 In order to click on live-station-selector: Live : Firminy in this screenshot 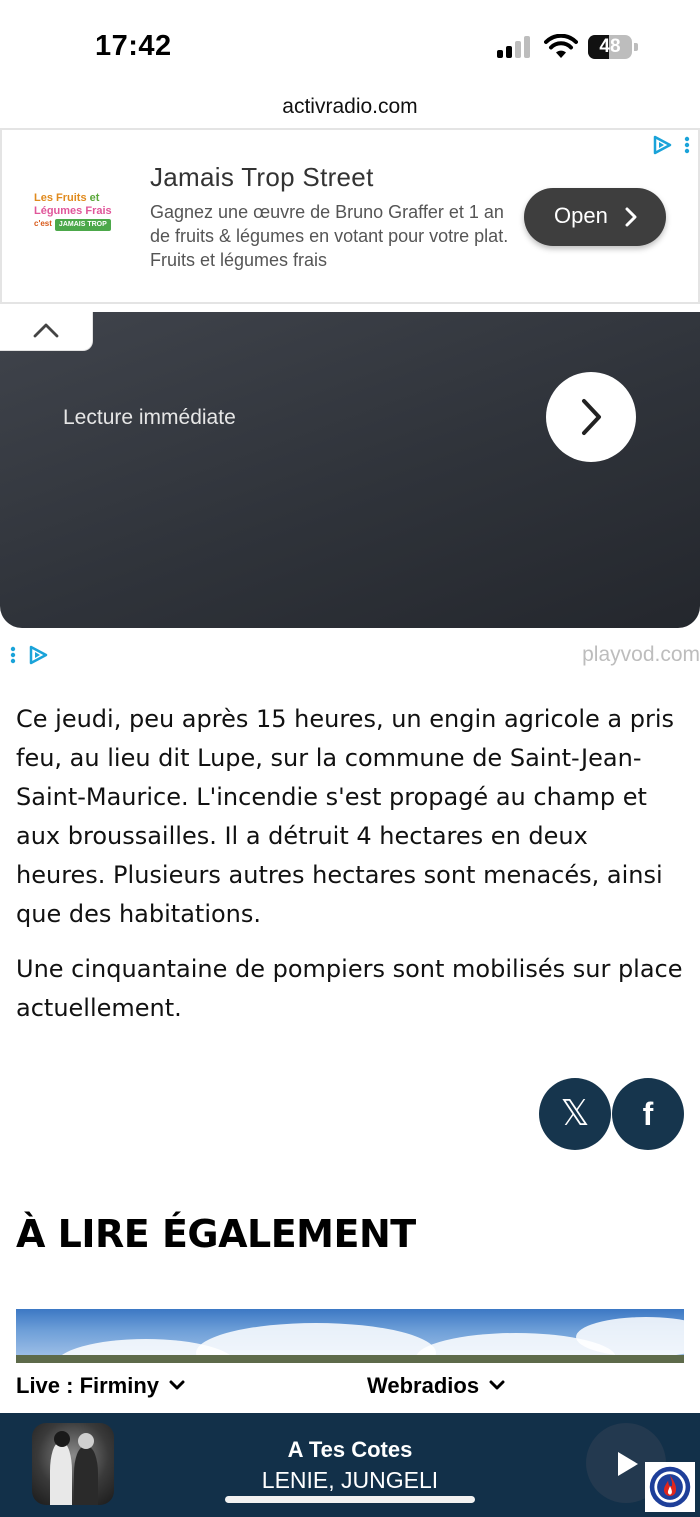, I will do `click(100, 1386)`.